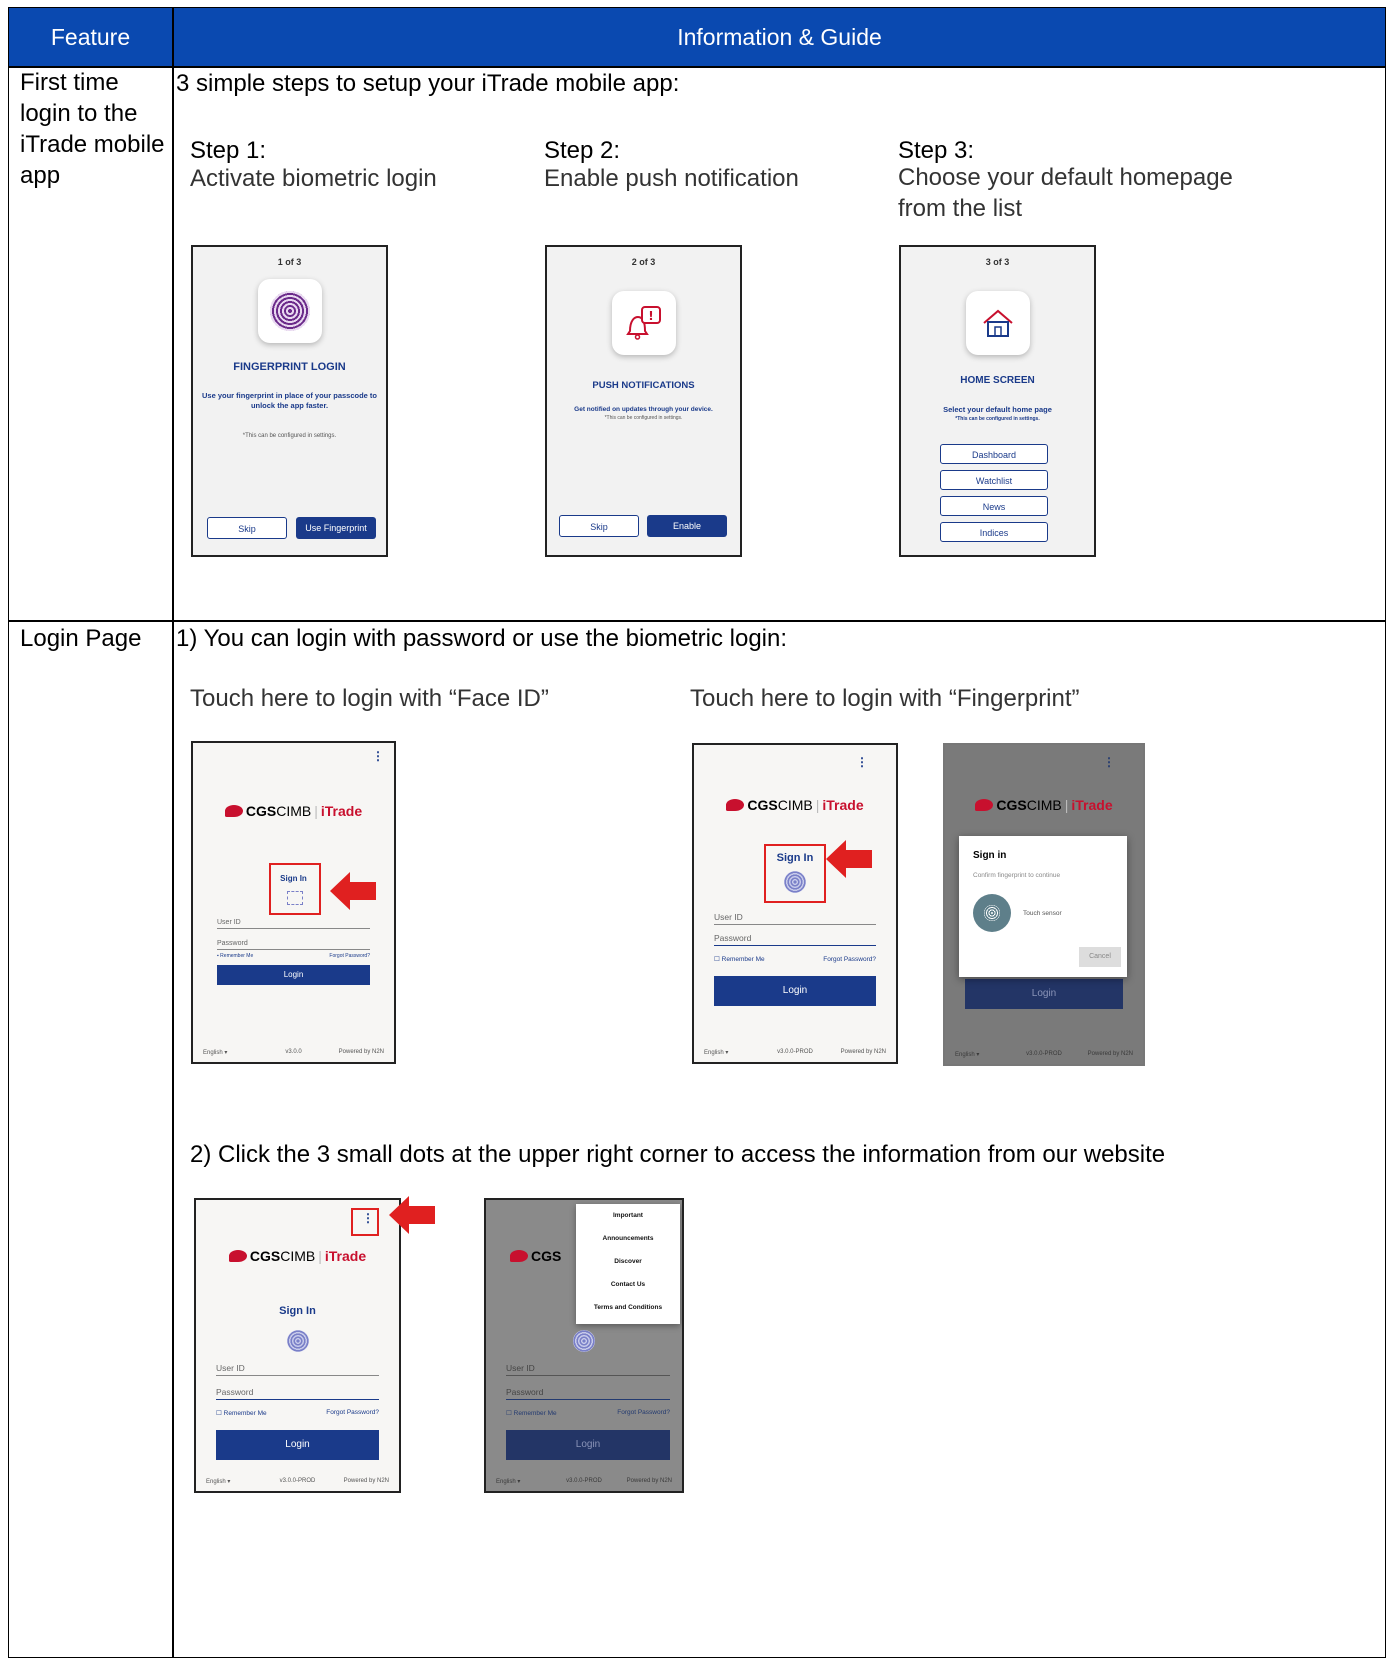 This screenshot has height=1658, width=1390. I want to click on menu-item-discover: Discover, so click(628, 1261).